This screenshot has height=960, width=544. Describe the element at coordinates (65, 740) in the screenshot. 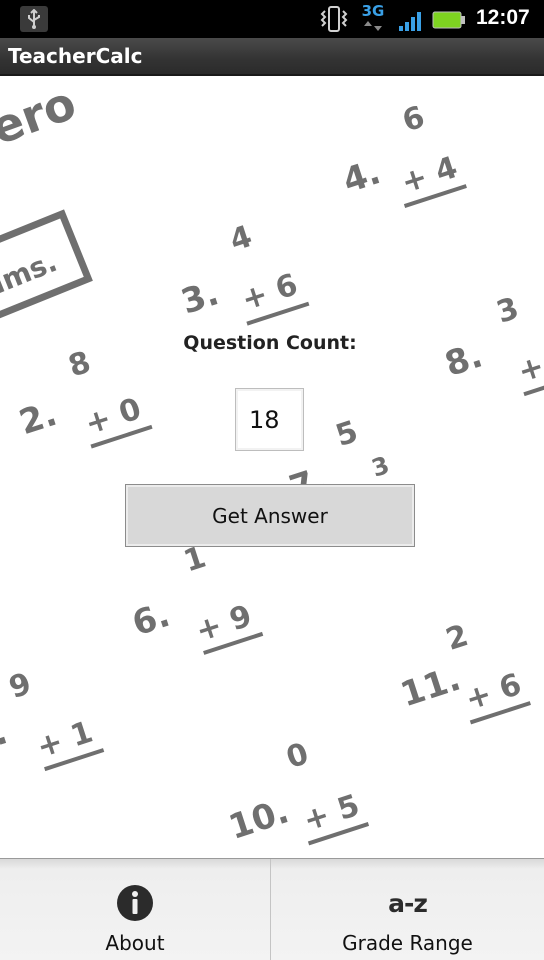

I see `svg-text: + 1` at that location.